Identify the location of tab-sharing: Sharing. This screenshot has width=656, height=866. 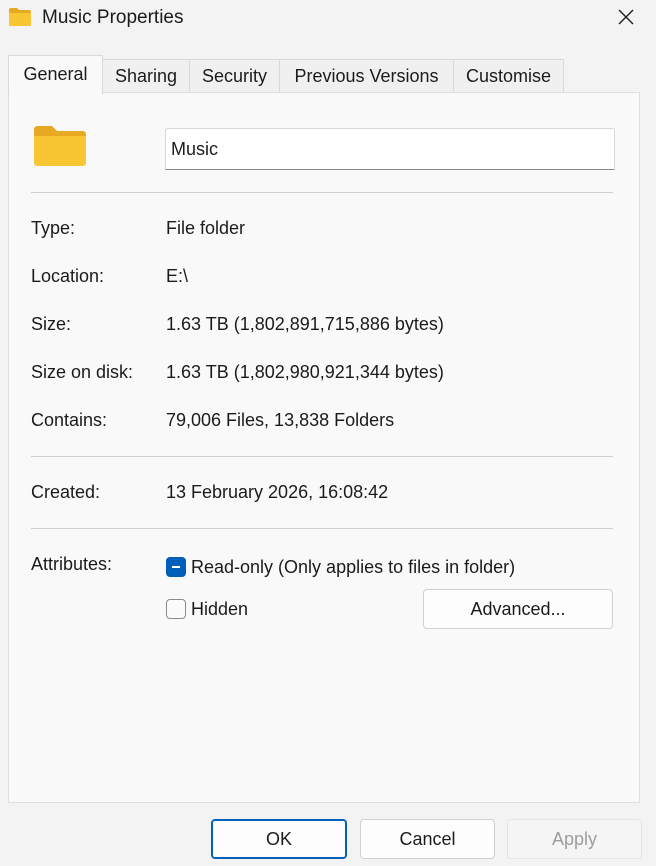
(146, 75).